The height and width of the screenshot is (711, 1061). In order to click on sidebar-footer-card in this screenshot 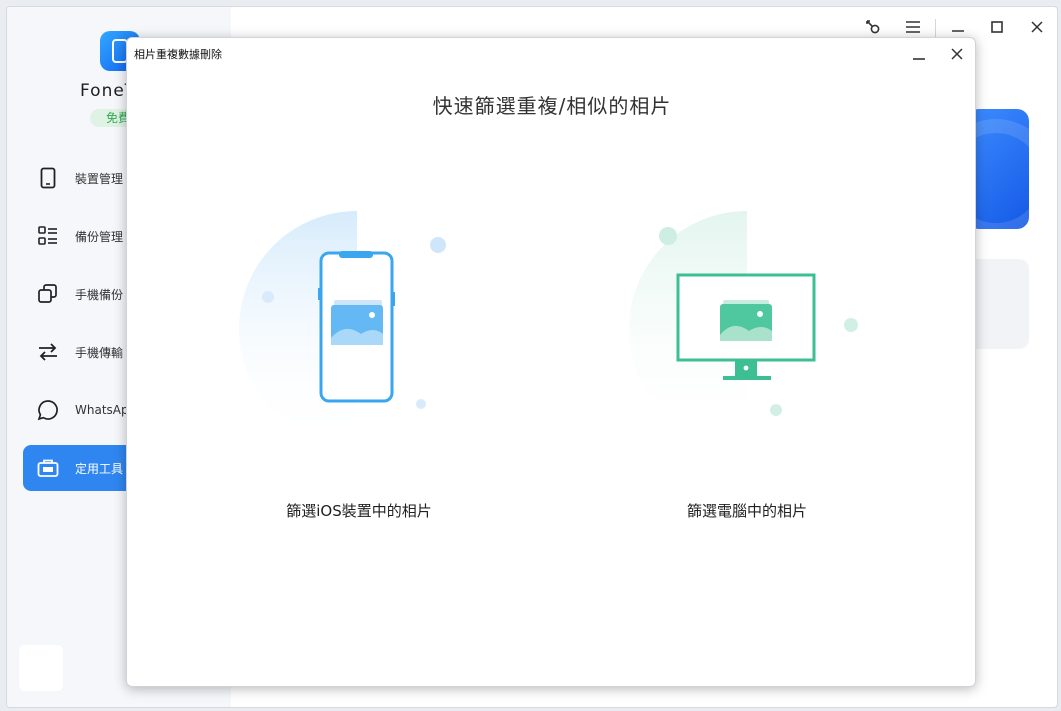, I will do `click(41, 668)`.